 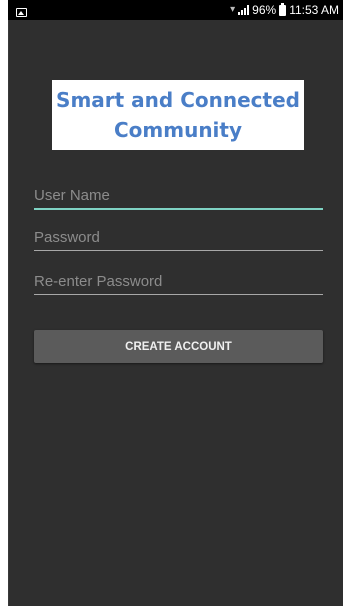 I want to click on username-placeholder: User Name, so click(x=72, y=195).